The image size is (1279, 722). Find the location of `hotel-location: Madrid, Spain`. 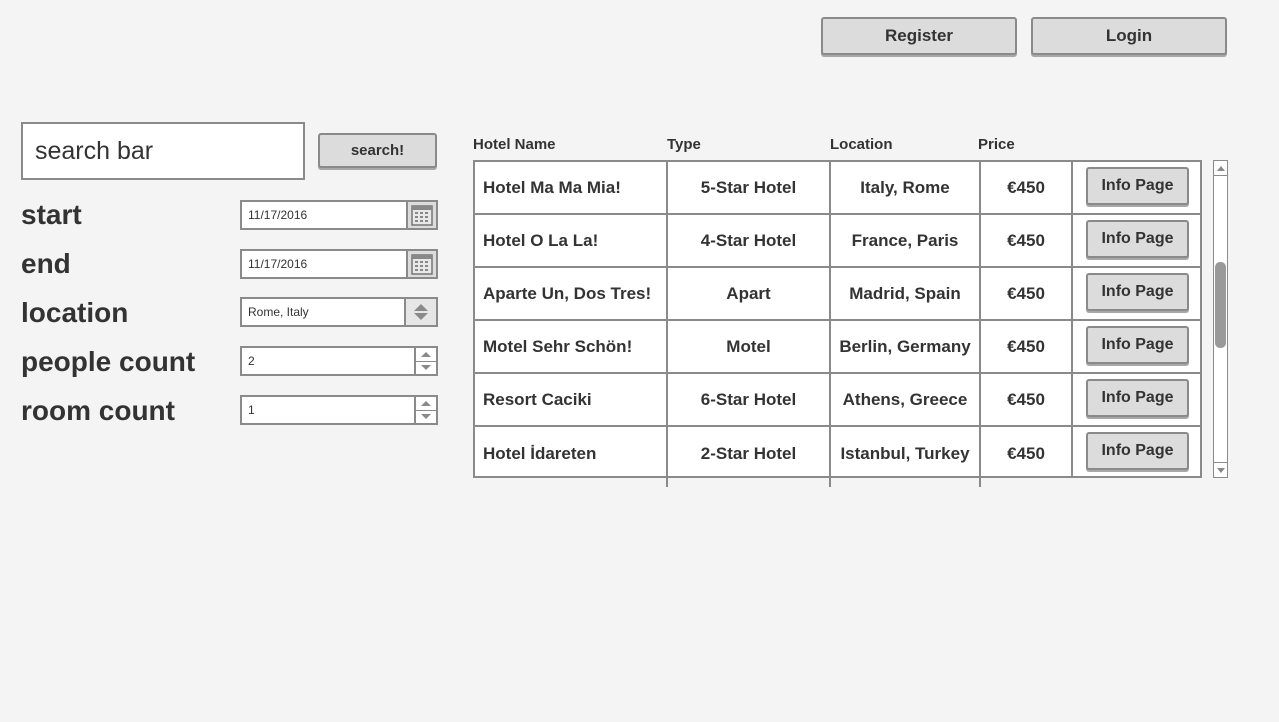

hotel-location: Madrid, Spain is located at coordinates (905, 293).